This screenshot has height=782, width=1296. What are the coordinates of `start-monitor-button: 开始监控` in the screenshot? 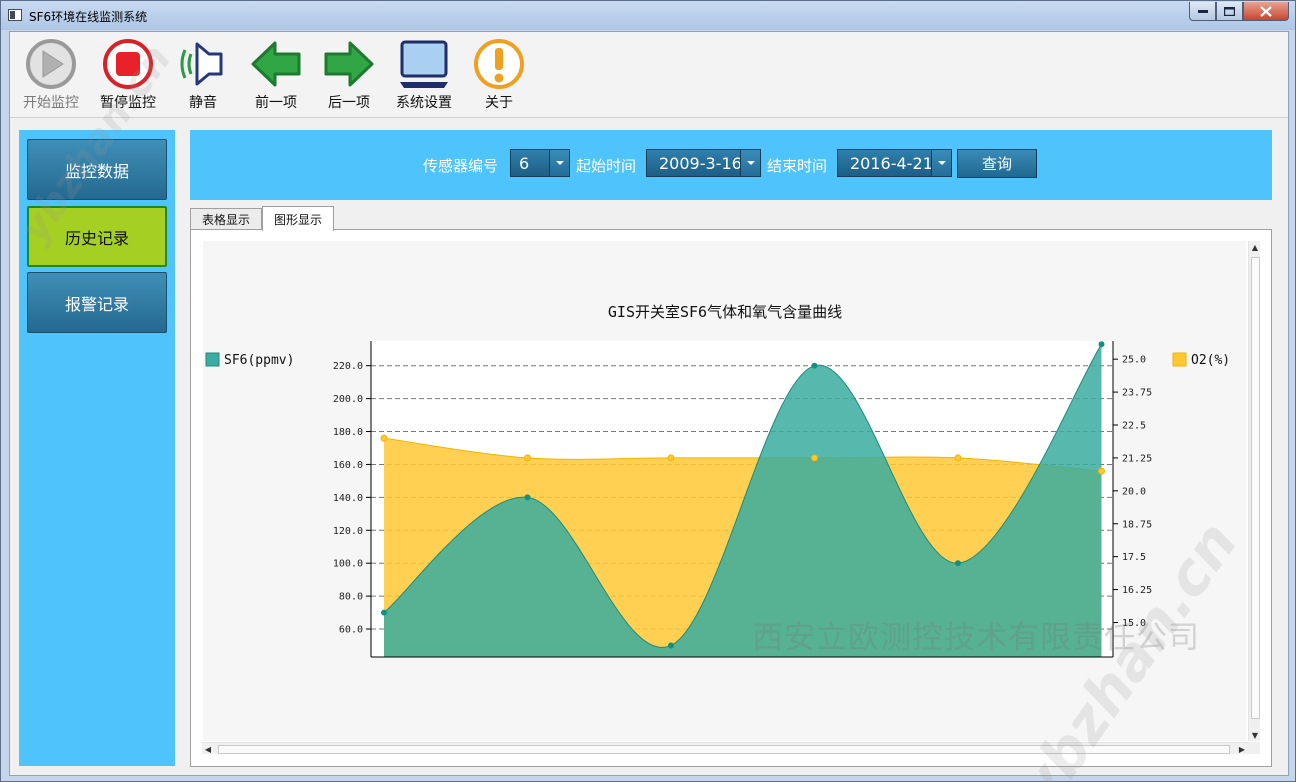 It's located at (51, 77).